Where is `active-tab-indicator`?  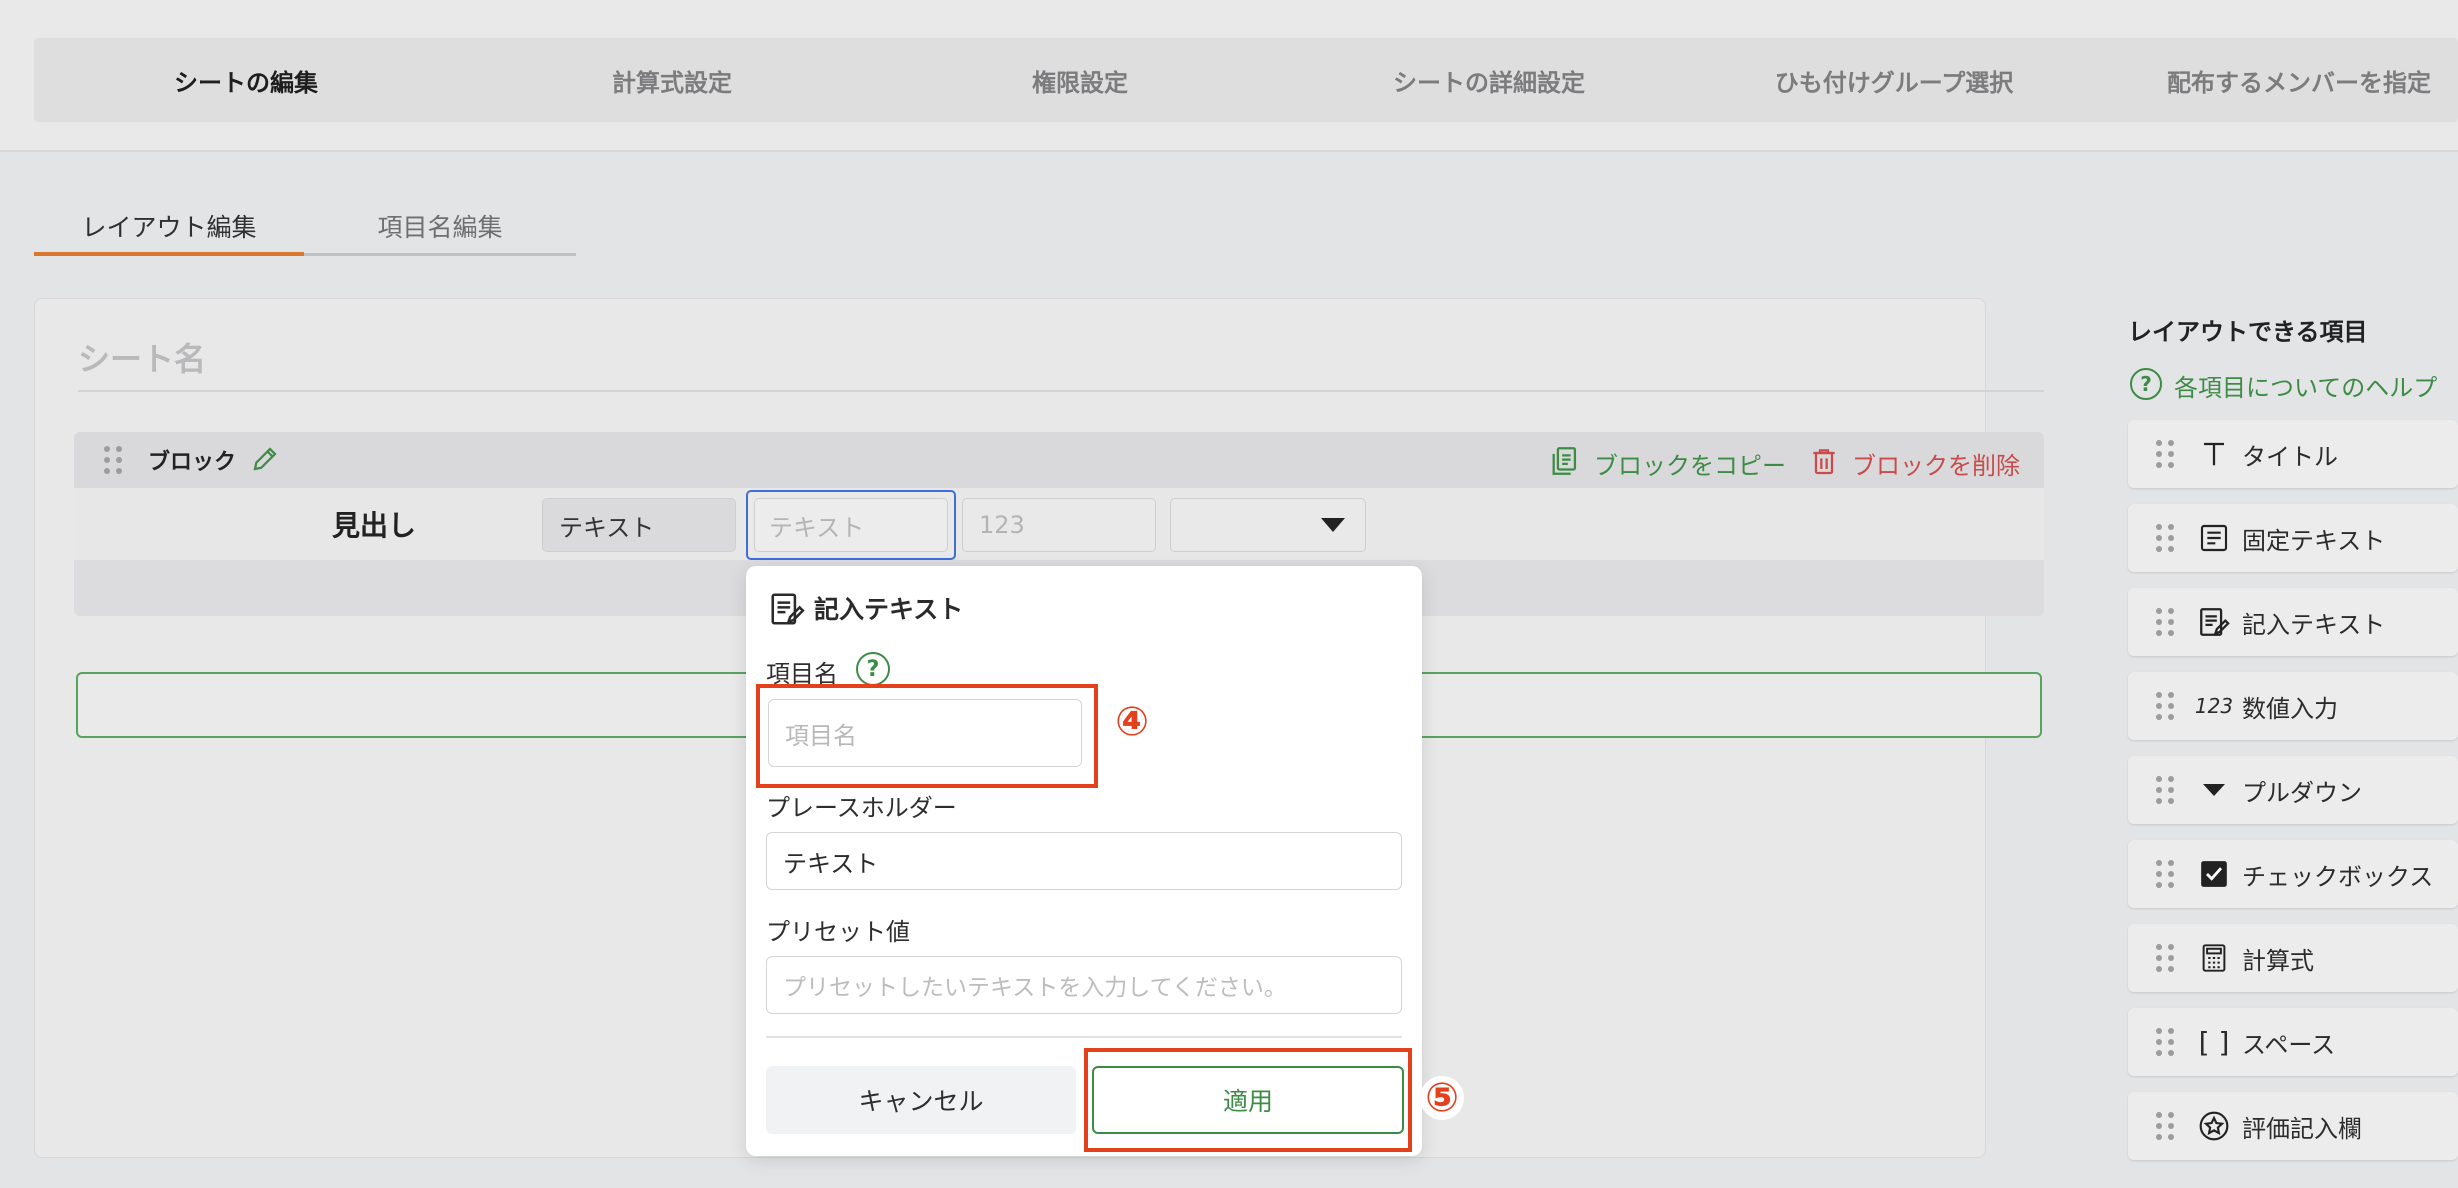
active-tab-indicator is located at coordinates (169, 254).